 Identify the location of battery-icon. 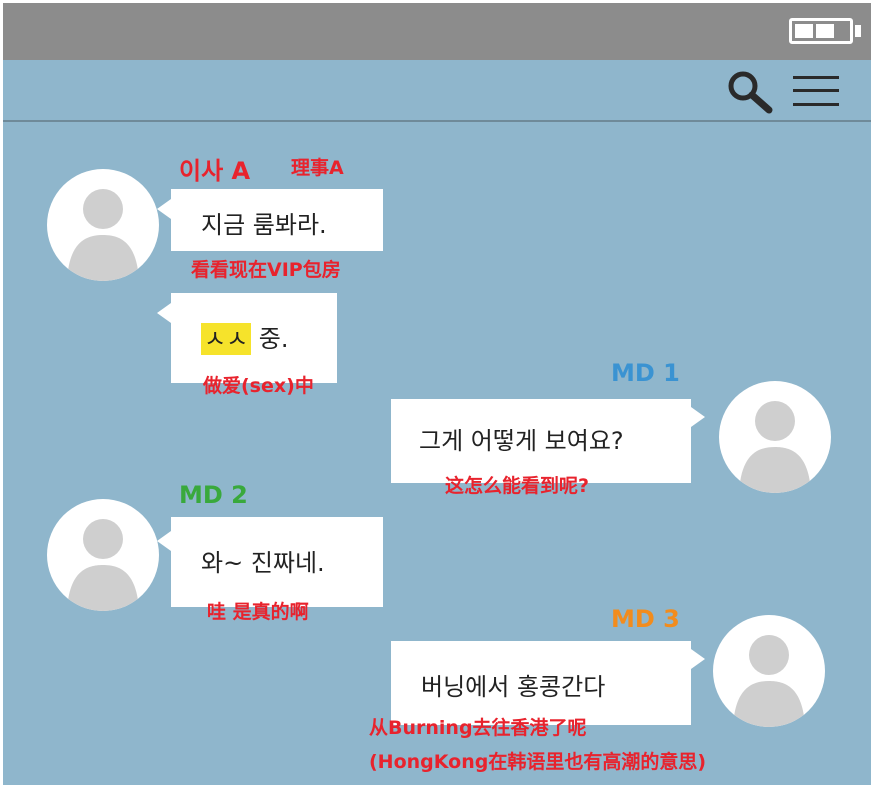
(821, 31).